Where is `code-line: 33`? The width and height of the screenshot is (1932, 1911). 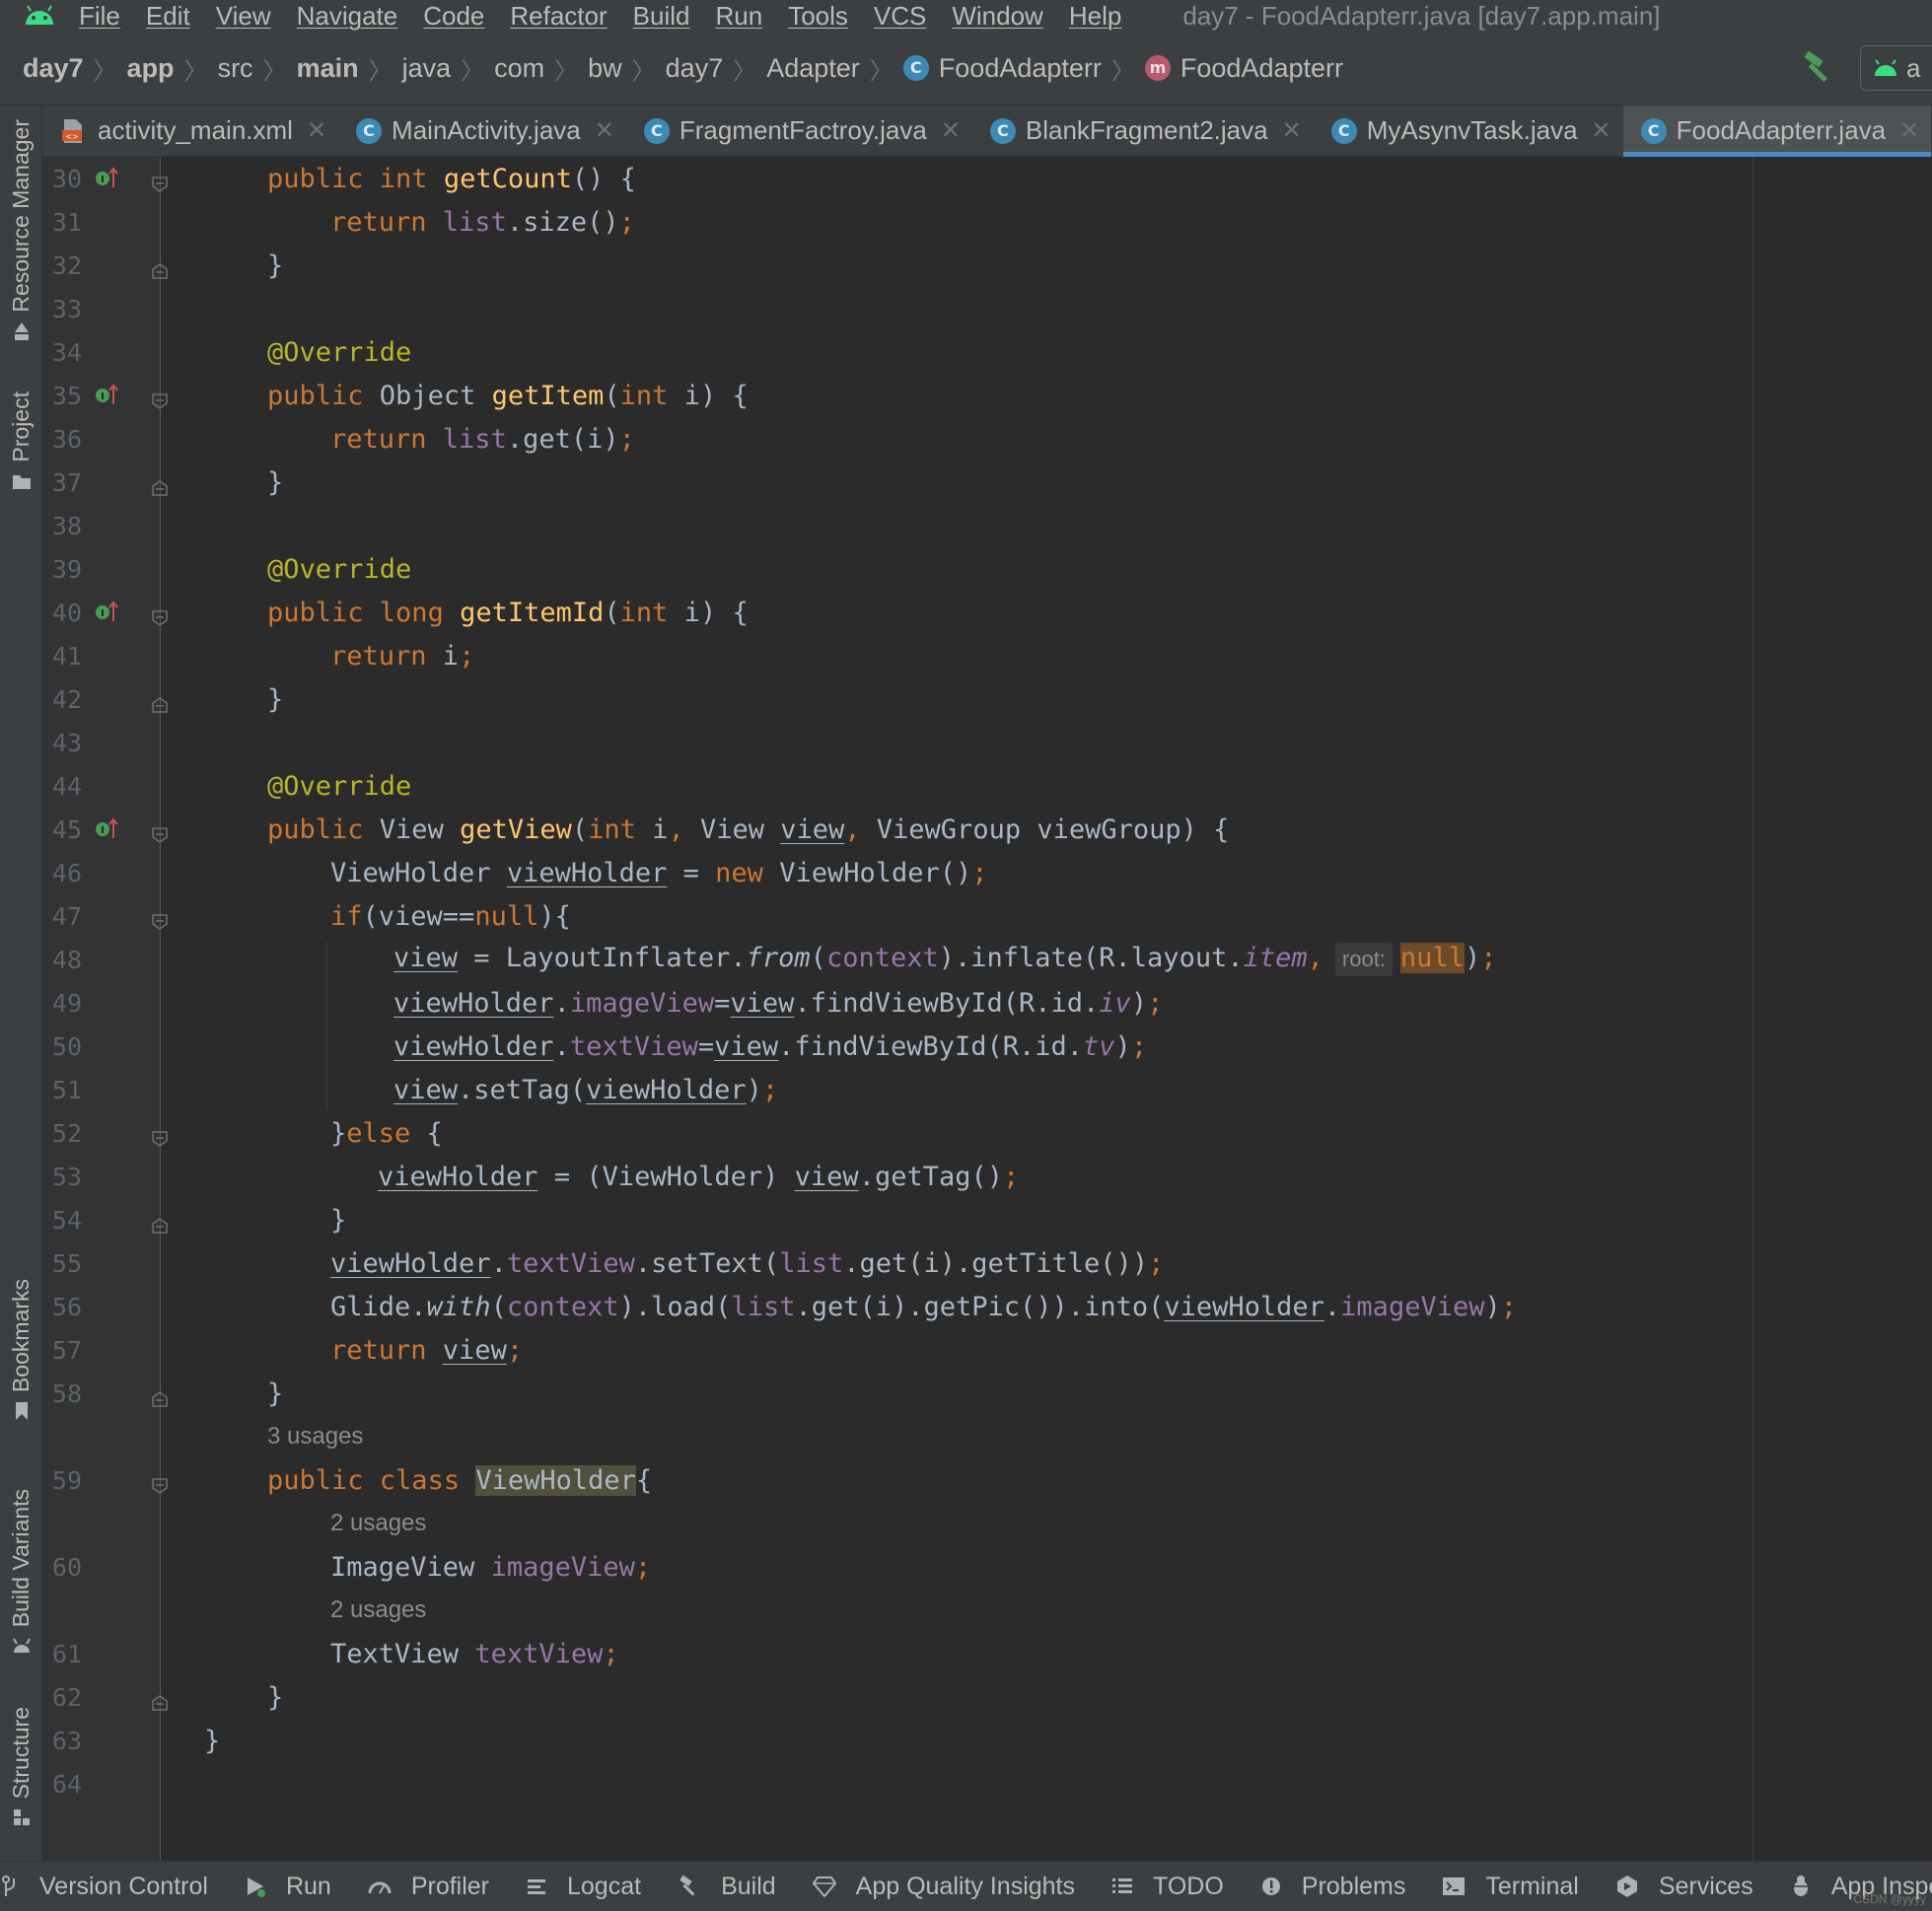
code-line: 33 is located at coordinates (987, 308).